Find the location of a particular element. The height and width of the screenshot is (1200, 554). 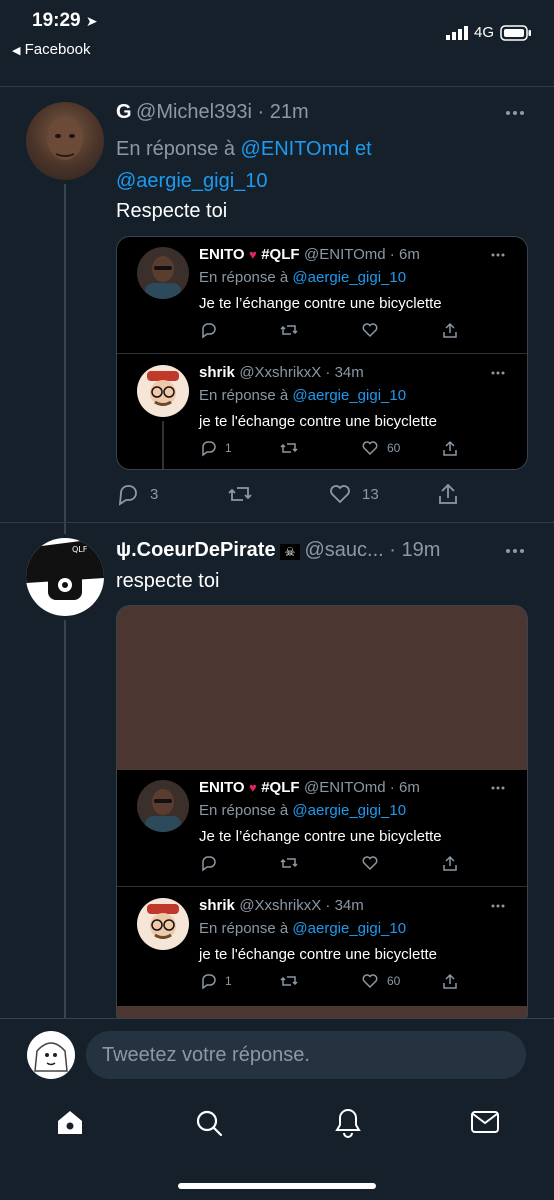

reply-input: Tweetez votre réponse. is located at coordinates (306, 1055).